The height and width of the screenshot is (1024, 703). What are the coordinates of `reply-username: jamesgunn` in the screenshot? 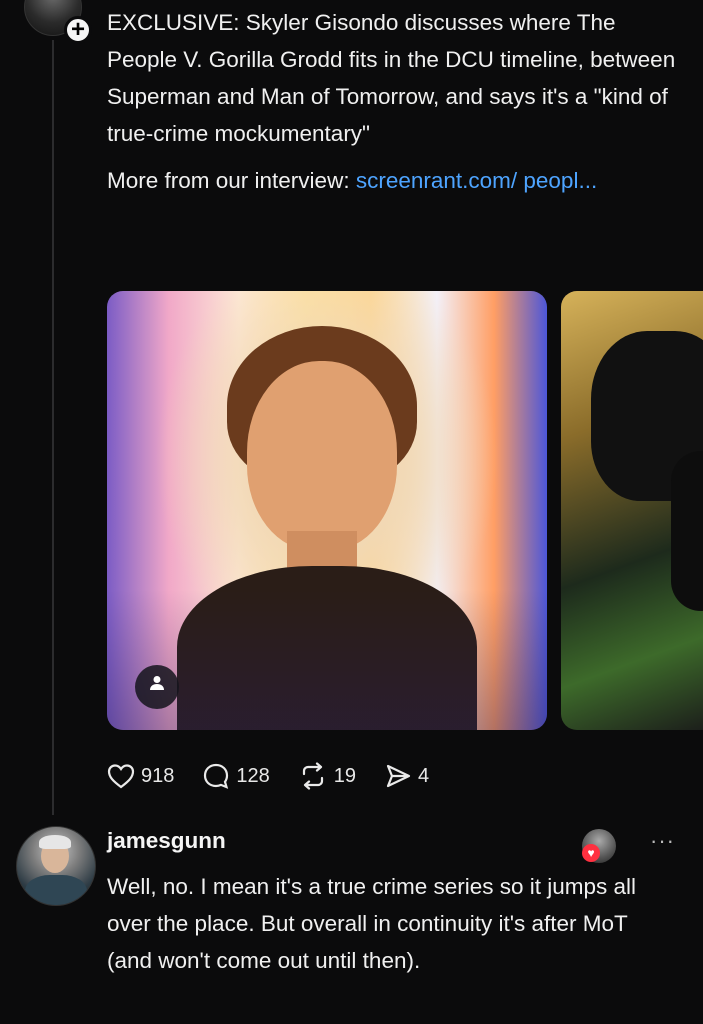 It's located at (166, 841).